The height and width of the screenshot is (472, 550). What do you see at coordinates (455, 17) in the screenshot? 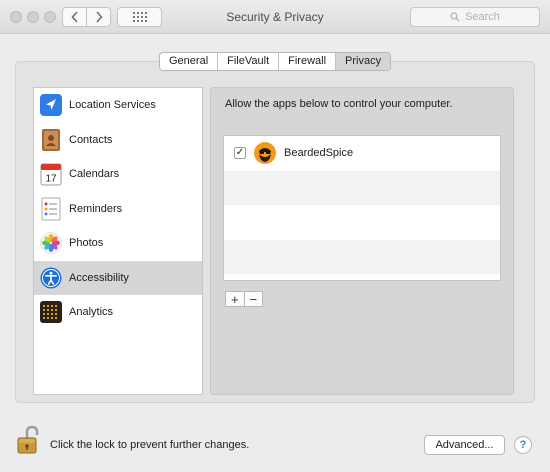
I see `search-icon` at bounding box center [455, 17].